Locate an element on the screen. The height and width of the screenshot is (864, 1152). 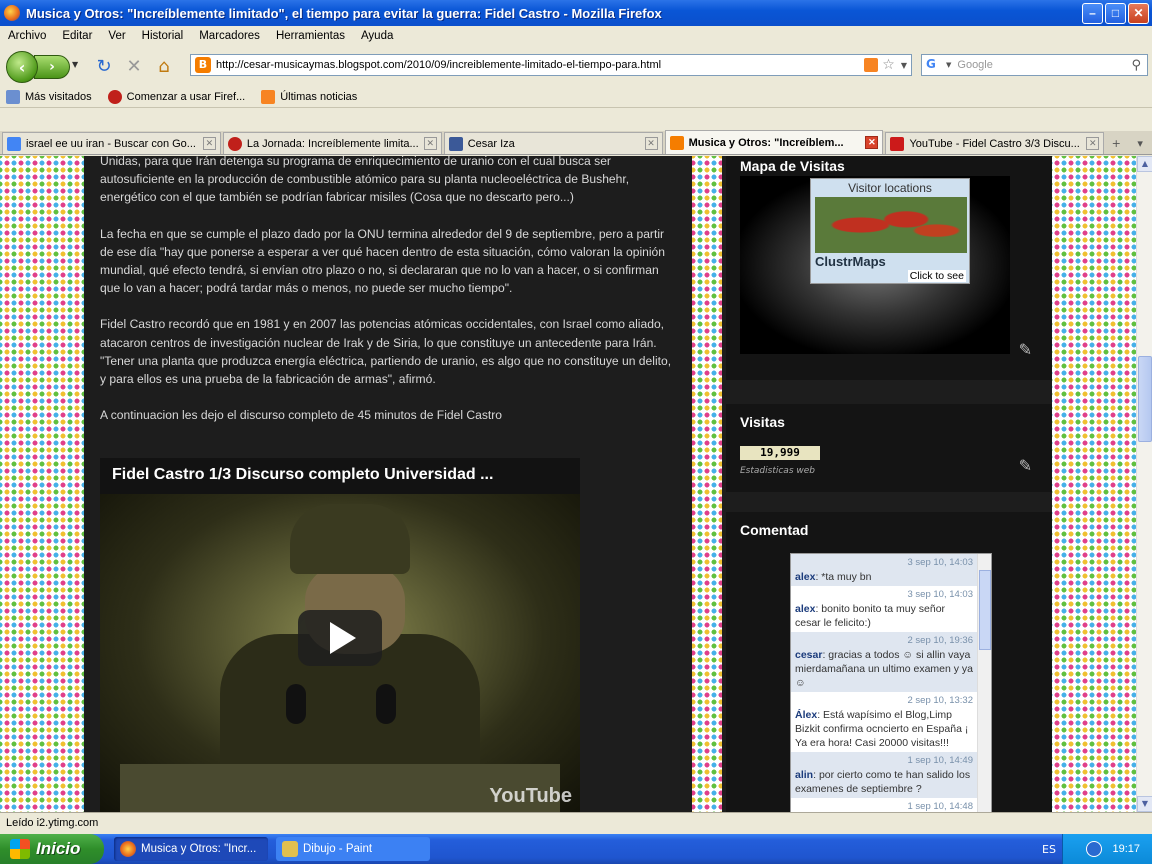
stats-label: Estadisticas web is located at coordinates (777, 471).